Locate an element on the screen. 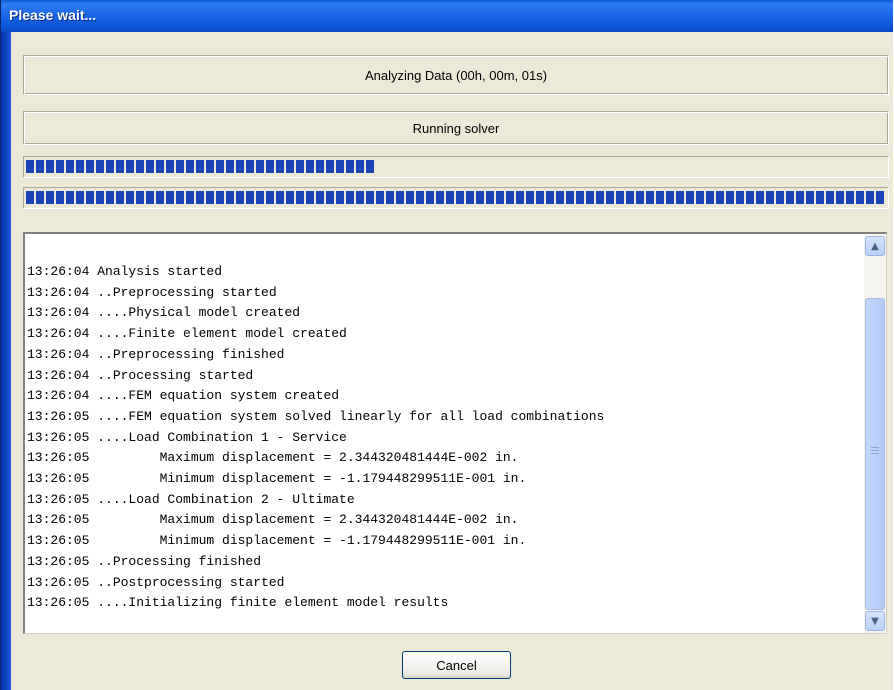  log-line: 13:26:04 ....Physical model created is located at coordinates (164, 313).